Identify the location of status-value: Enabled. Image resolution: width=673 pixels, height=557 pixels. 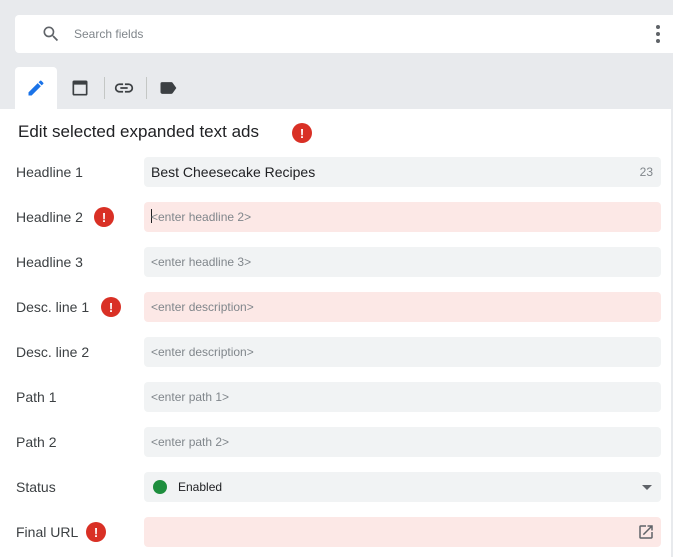
(200, 487).